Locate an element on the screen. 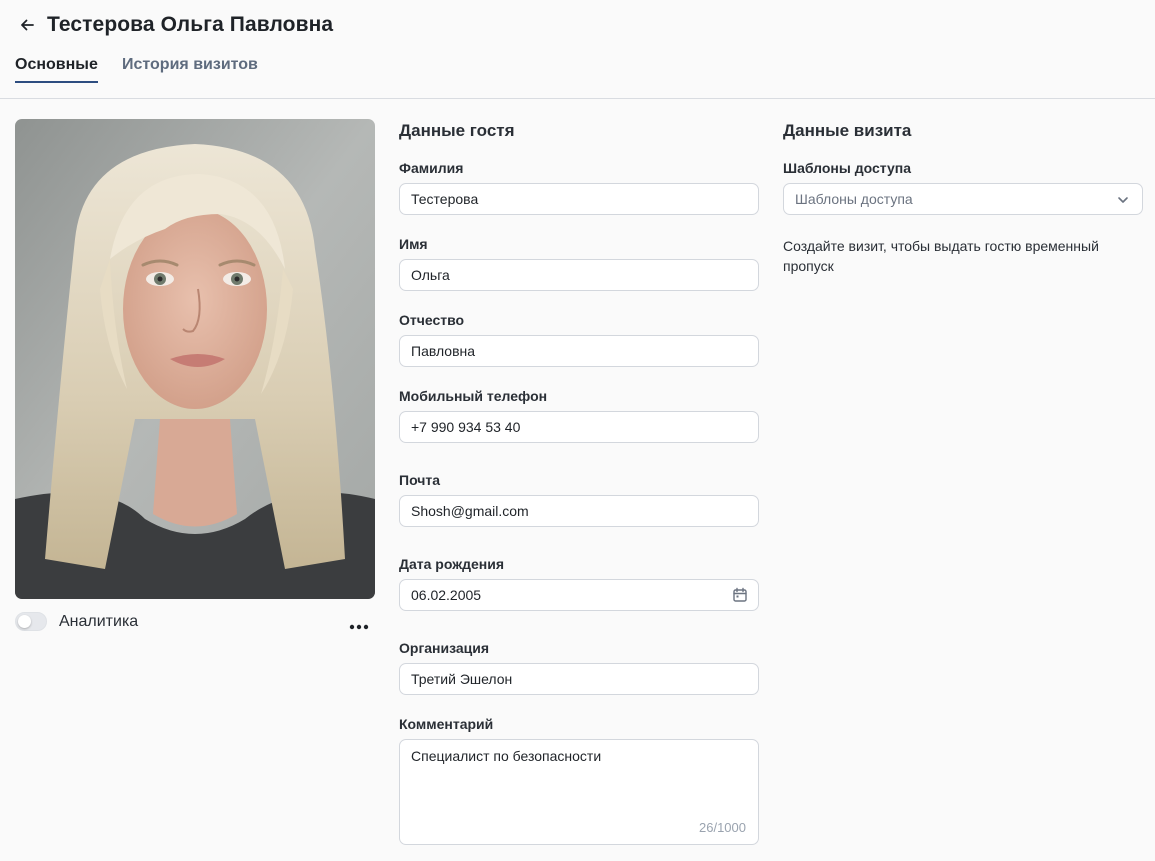 The height and width of the screenshot is (861, 1155). guest-section-title: Данные гостя is located at coordinates (457, 130).